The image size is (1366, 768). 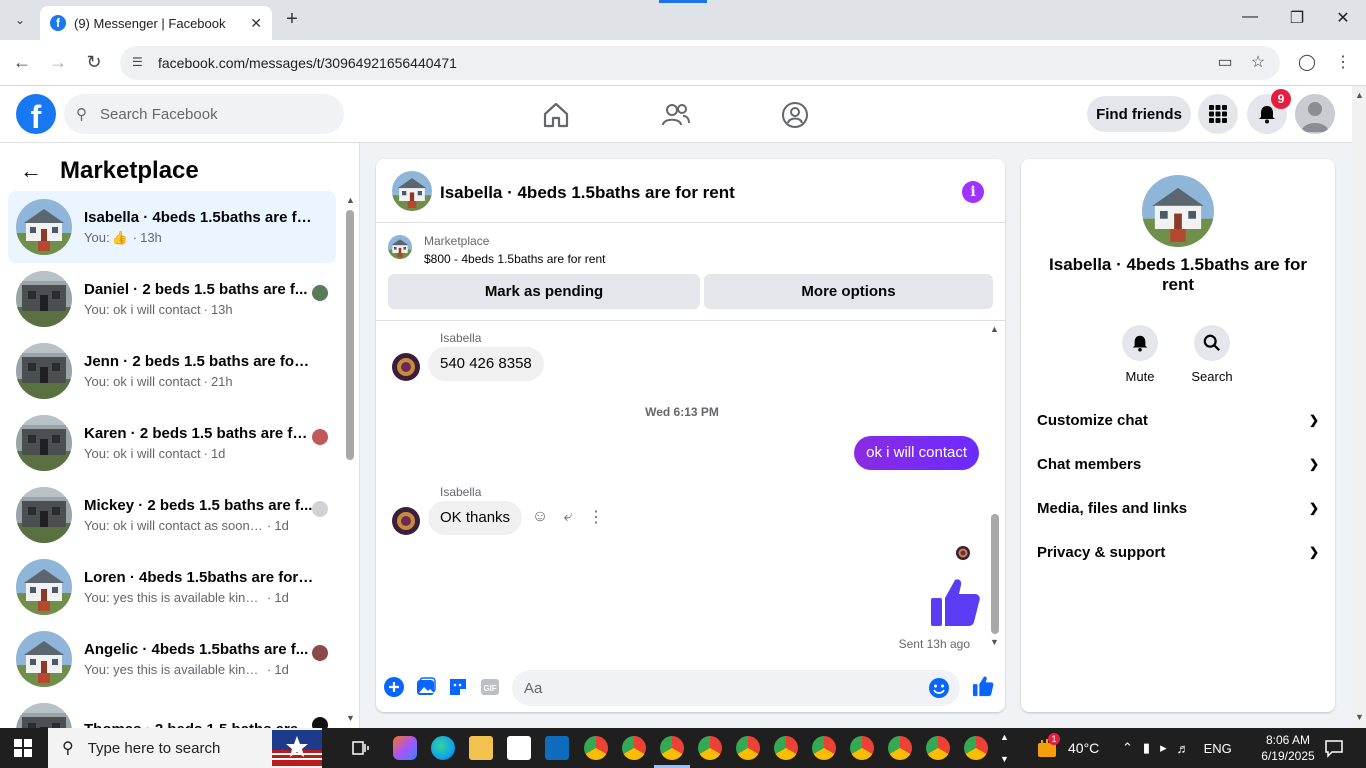 I want to click on message-input, so click(x=714, y=688).